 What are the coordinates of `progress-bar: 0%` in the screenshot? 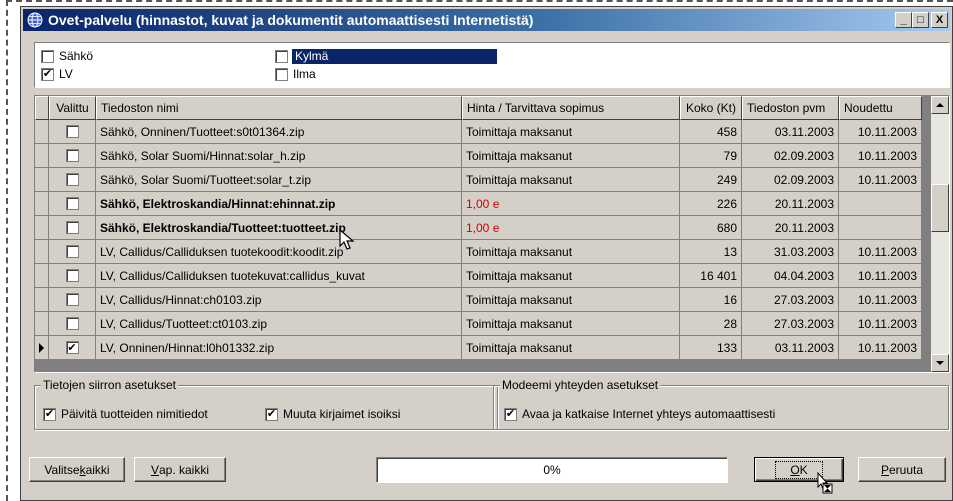 It's located at (552, 470).